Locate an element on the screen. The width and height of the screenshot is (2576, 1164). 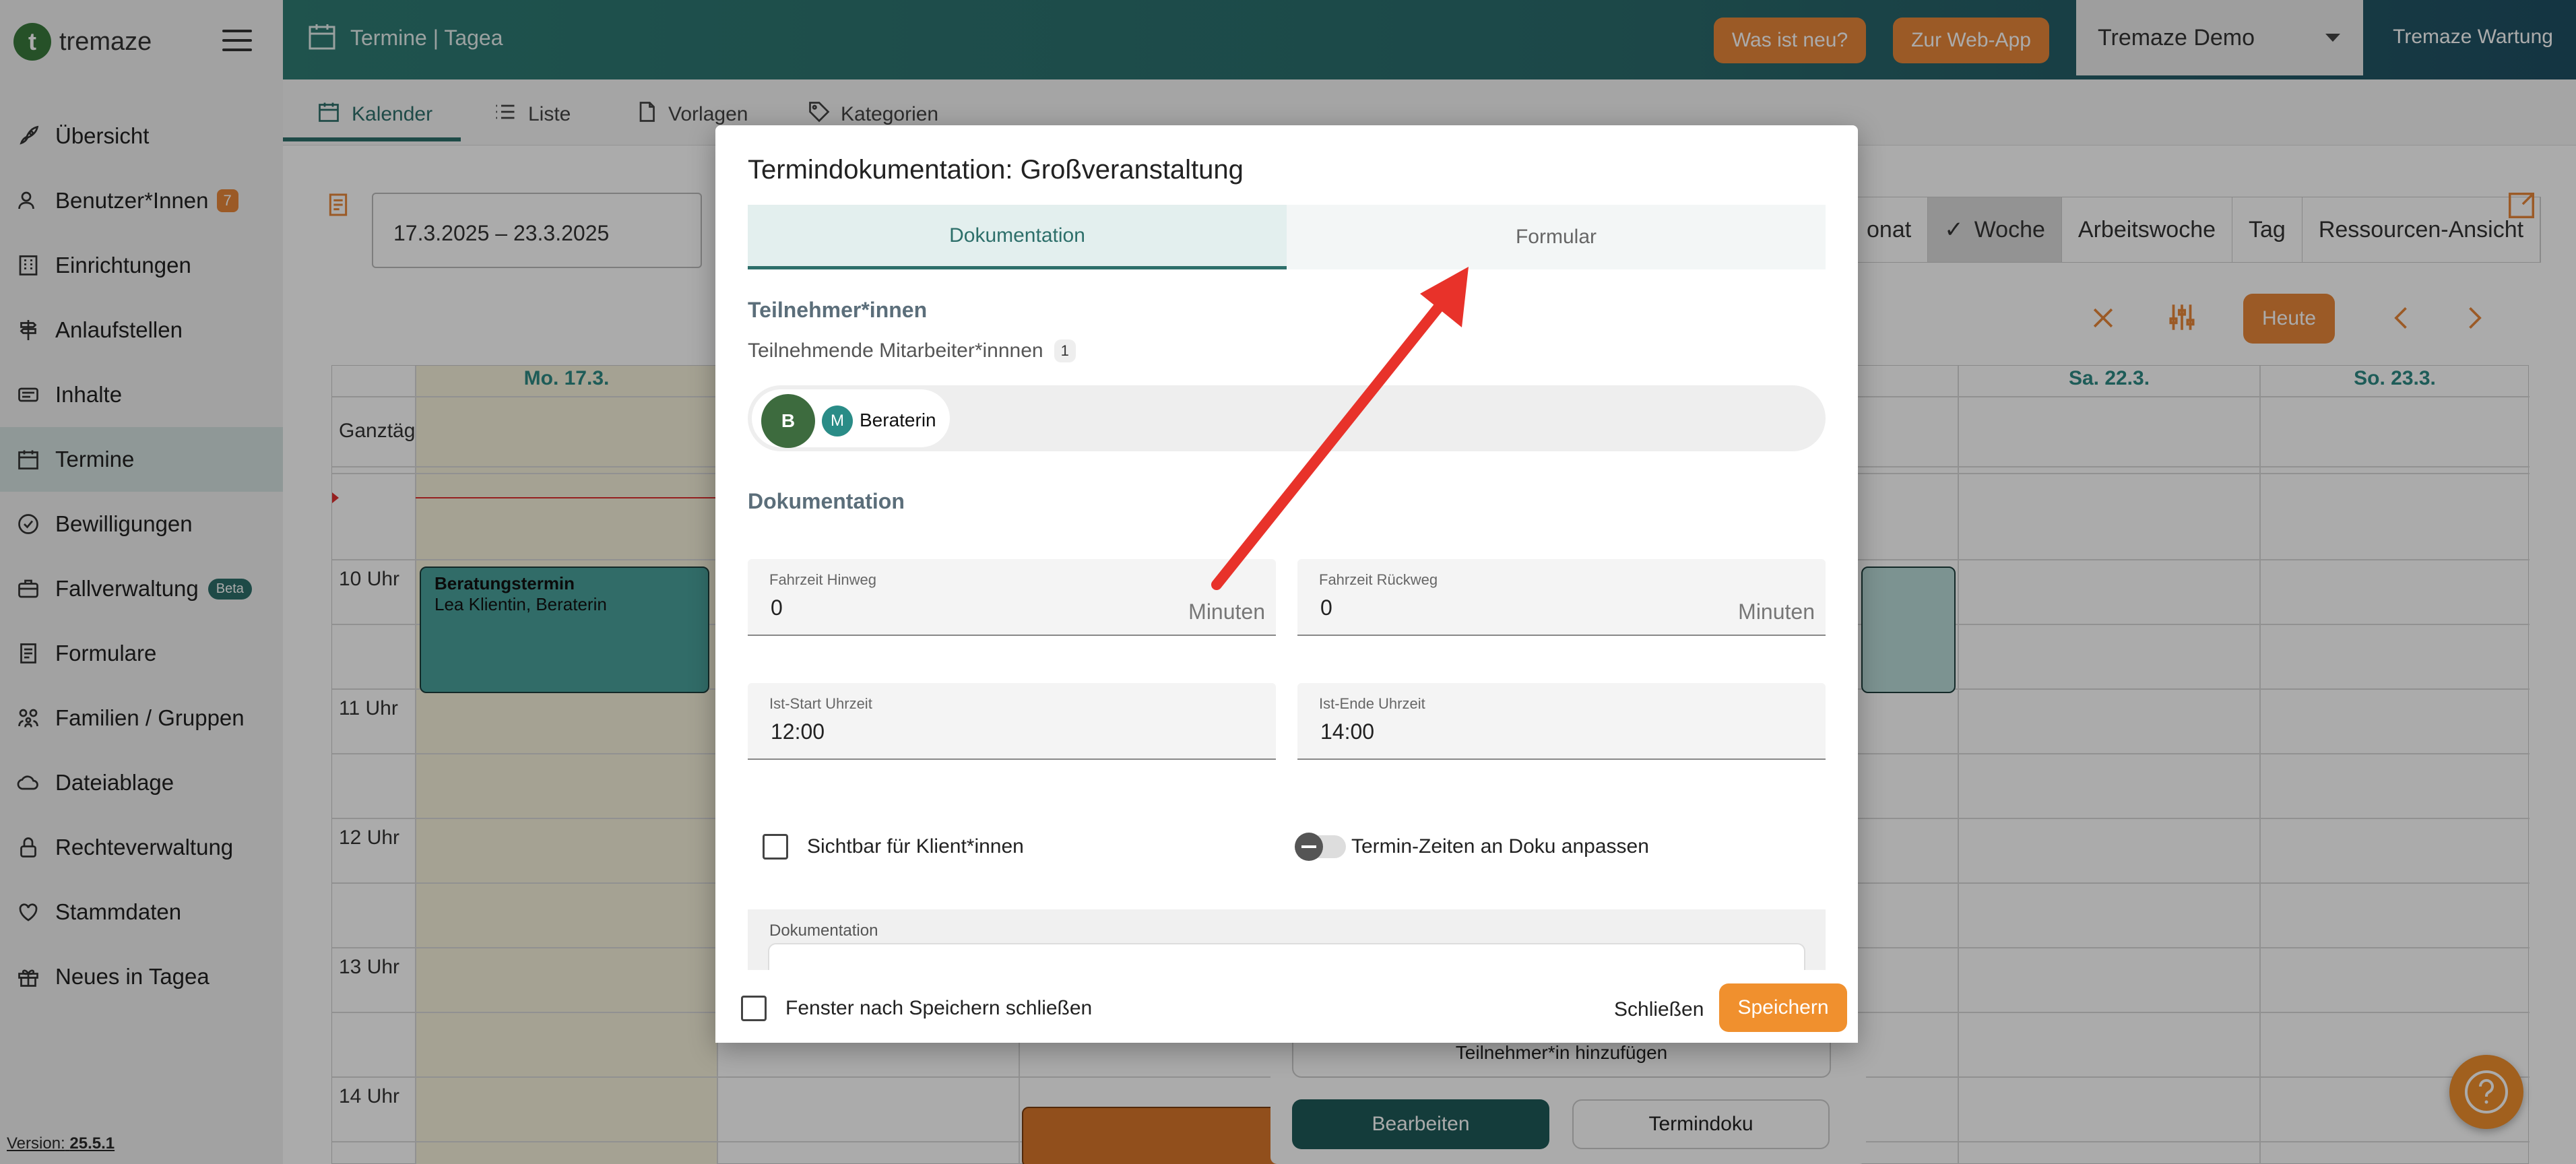
travel-to-field: Fahrzeit Hinweg 0 Minuten is located at coordinates (1012, 597).